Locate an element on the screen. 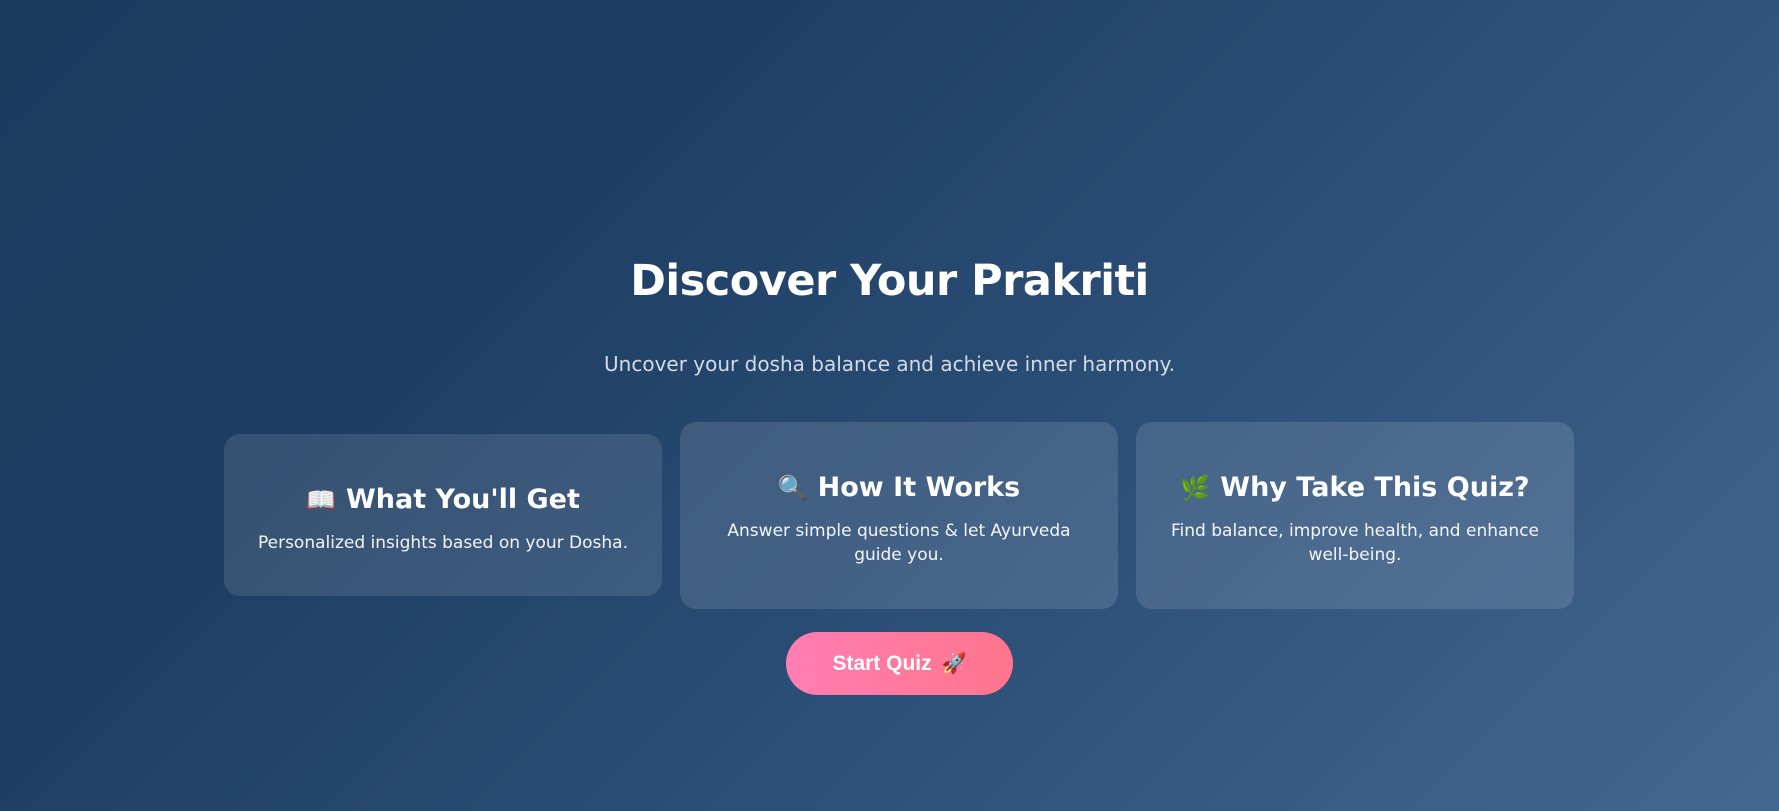  card-heading: 📖 What You'll Get is located at coordinates (443, 499).